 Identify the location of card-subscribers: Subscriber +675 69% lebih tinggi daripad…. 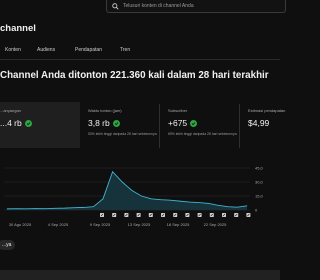
(199, 125).